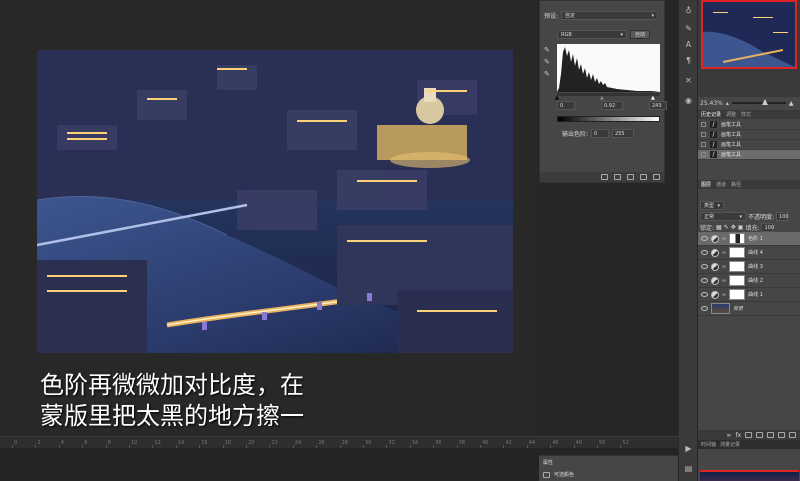 This screenshot has width=800, height=481. What do you see at coordinates (688, 469) in the screenshot?
I see `measure-icon: ▤` at bounding box center [688, 469].